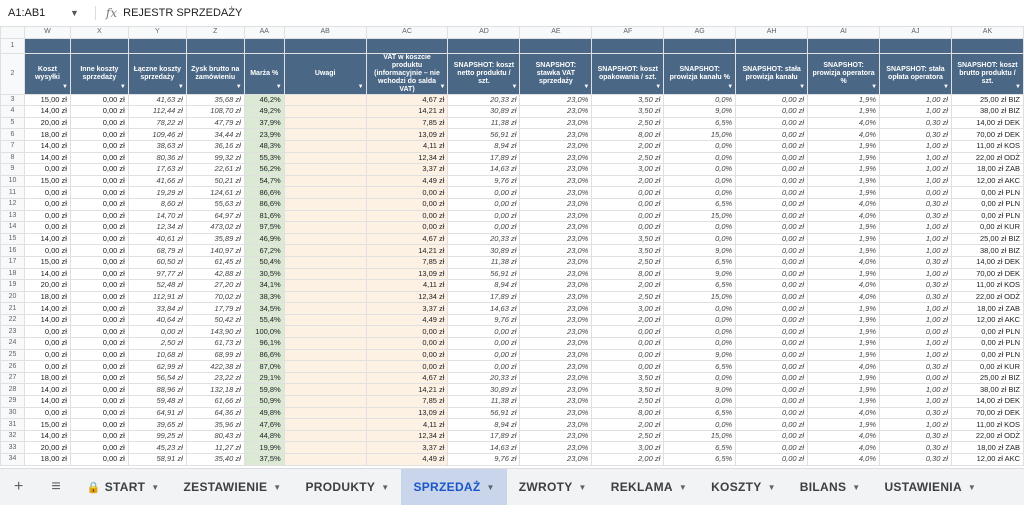 The width and height of the screenshot is (1024, 505). What do you see at coordinates (484, 424) in the screenshot?
I see `cell: 8,94 zł` at bounding box center [484, 424].